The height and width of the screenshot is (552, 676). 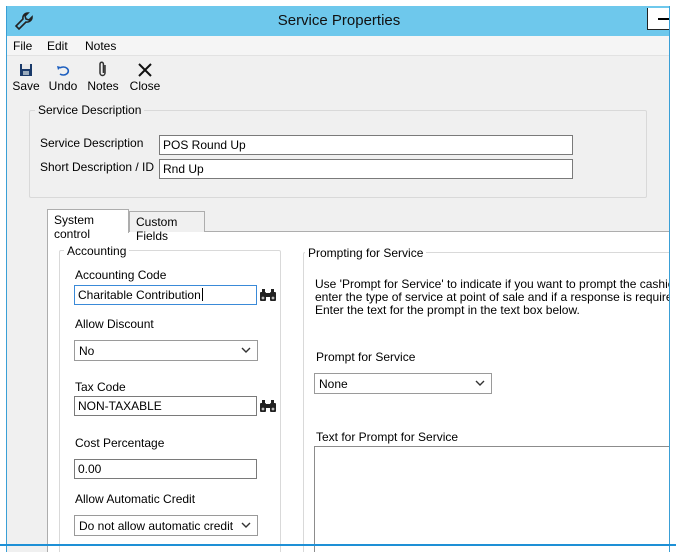 What do you see at coordinates (145, 70) in the screenshot?
I see `close-x-icon` at bounding box center [145, 70].